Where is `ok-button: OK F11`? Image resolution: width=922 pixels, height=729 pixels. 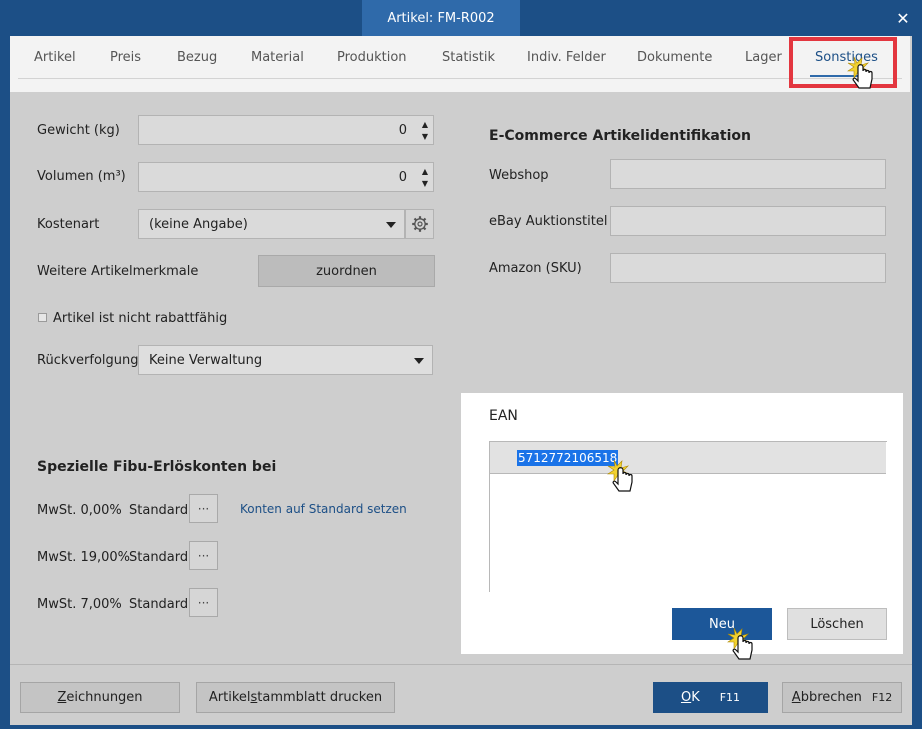
ok-button: OK F11 is located at coordinates (710, 697).